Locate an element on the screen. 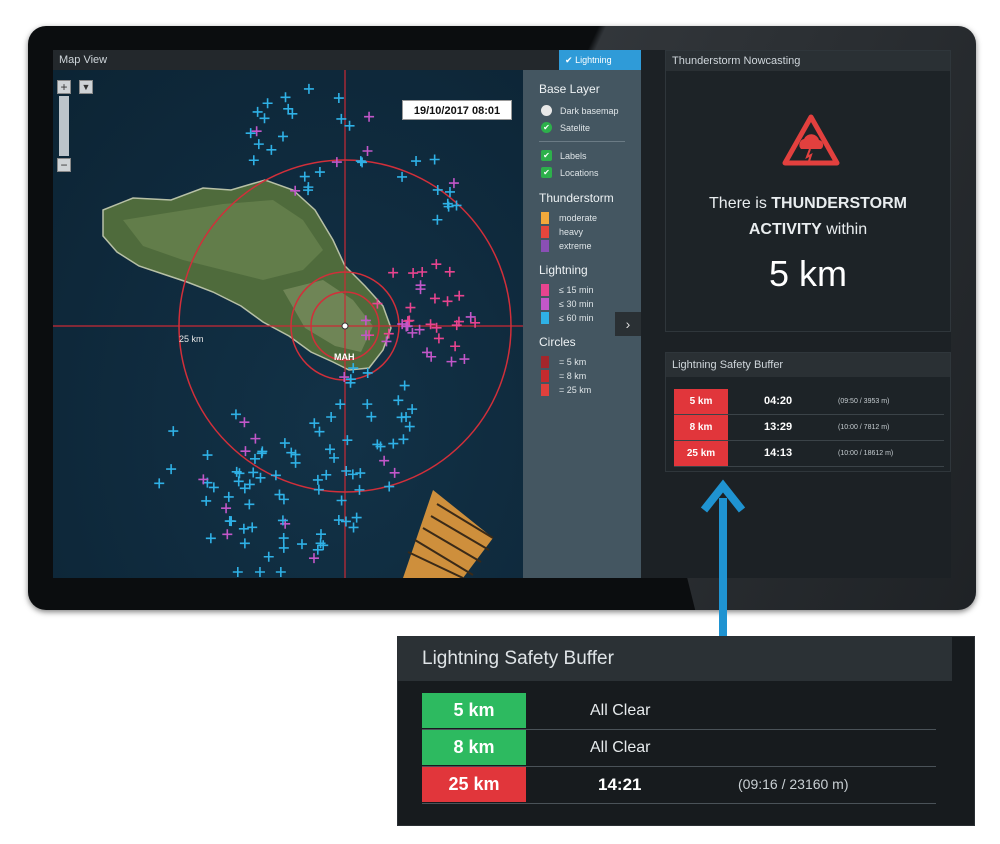  chevron-right-icon: › is located at coordinates (628, 324).